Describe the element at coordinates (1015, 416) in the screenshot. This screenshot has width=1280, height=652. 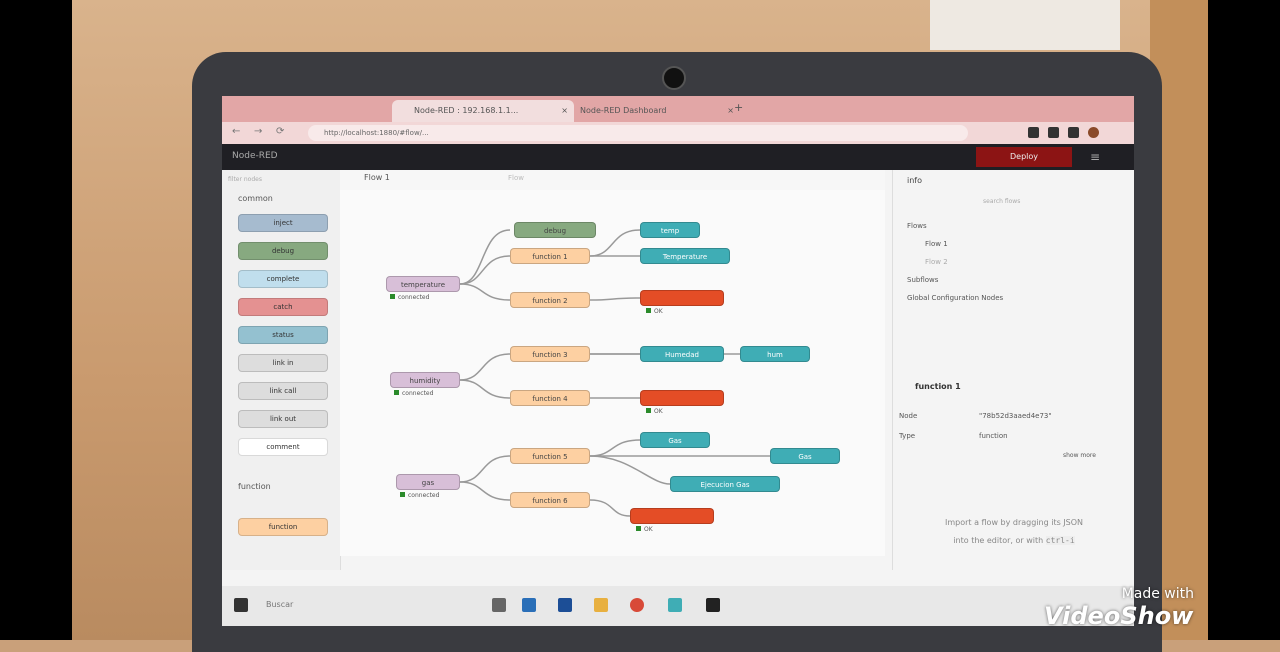
I see `node-id: "78b52d3aaed4e73"` at that location.